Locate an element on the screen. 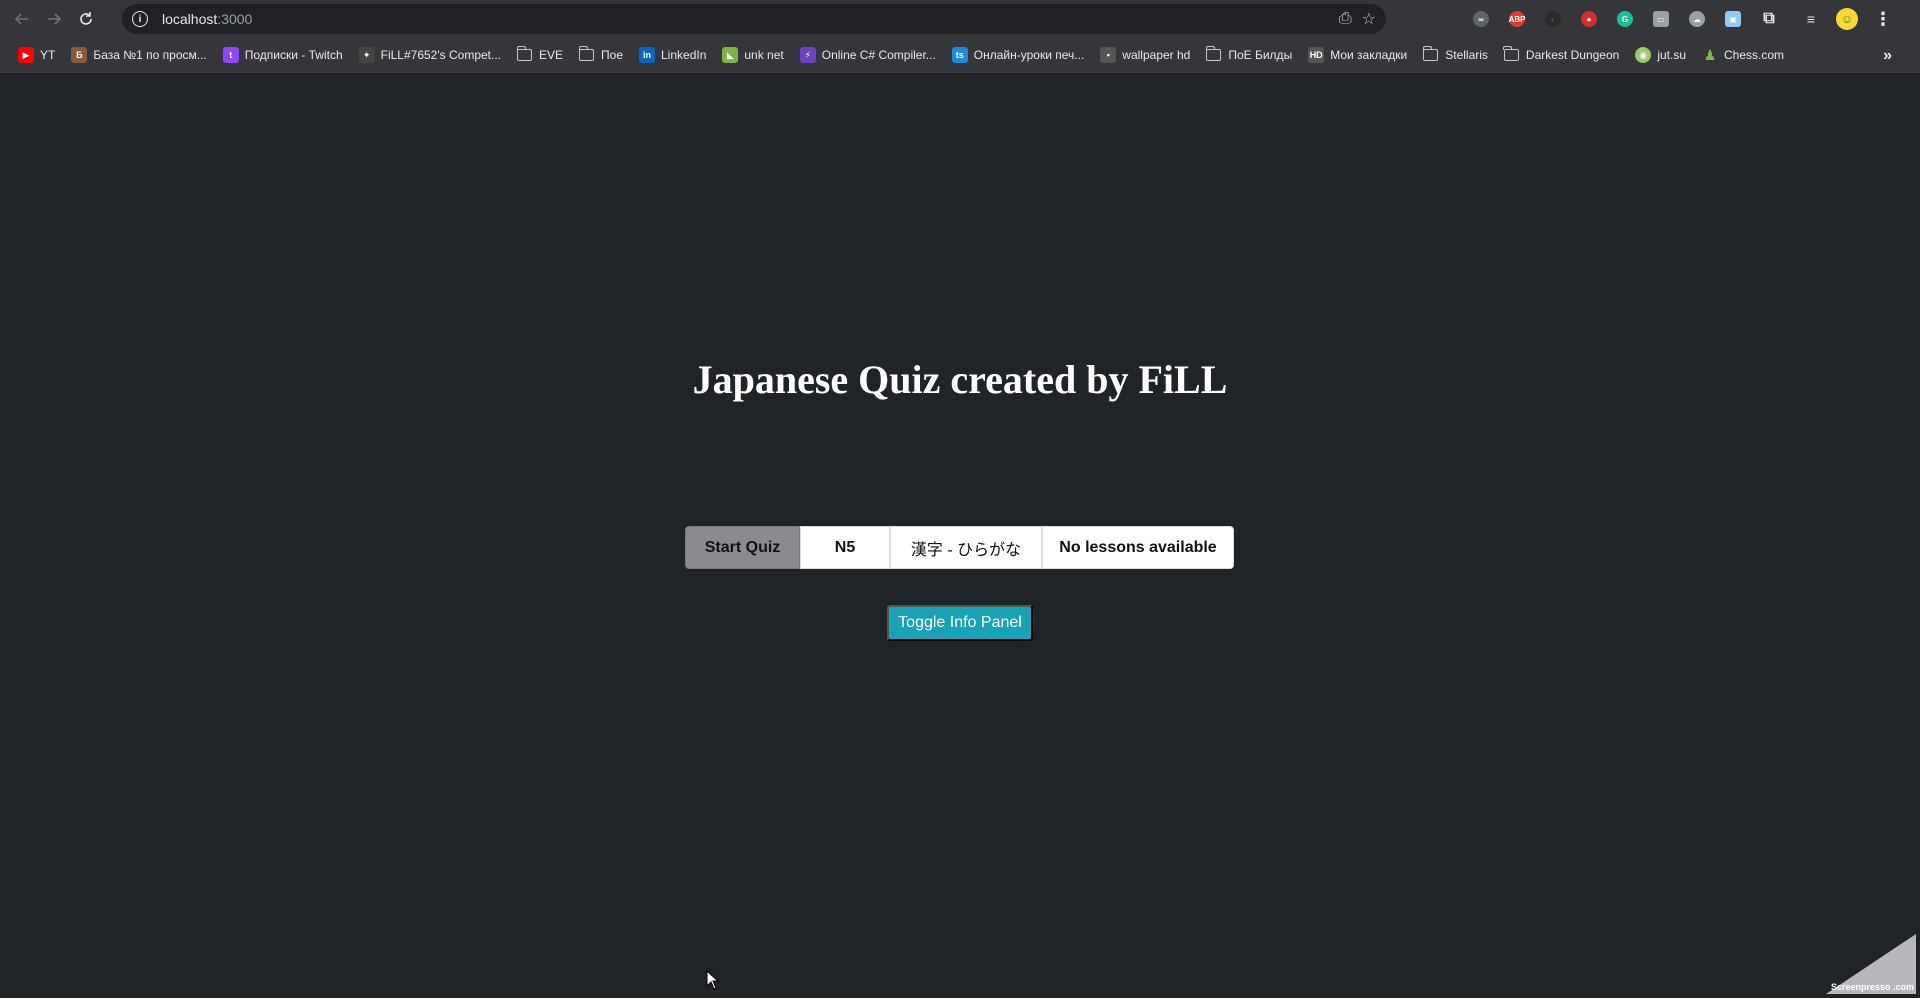 This screenshot has height=998, width=1920. forward-button is located at coordinates (54, 19).